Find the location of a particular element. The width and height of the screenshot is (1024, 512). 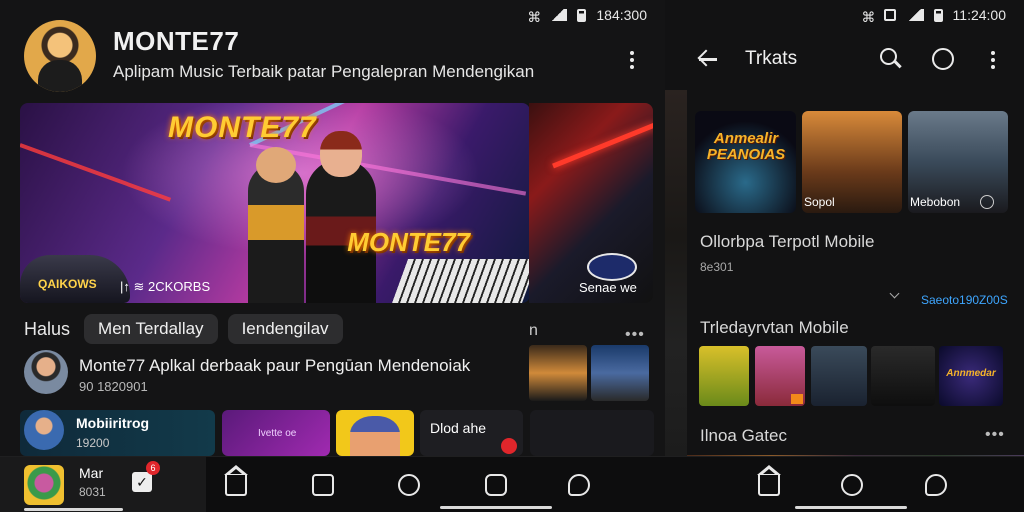

shelf-row: Mobiiritrog 19200 Ivette oe Dlod ahe is located at coordinates (272, 433).